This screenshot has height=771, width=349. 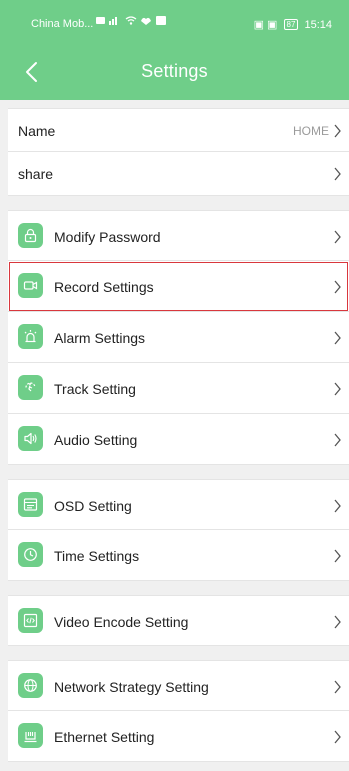 I want to click on alarm-settings-label: Alarm Settings, so click(x=100, y=338).